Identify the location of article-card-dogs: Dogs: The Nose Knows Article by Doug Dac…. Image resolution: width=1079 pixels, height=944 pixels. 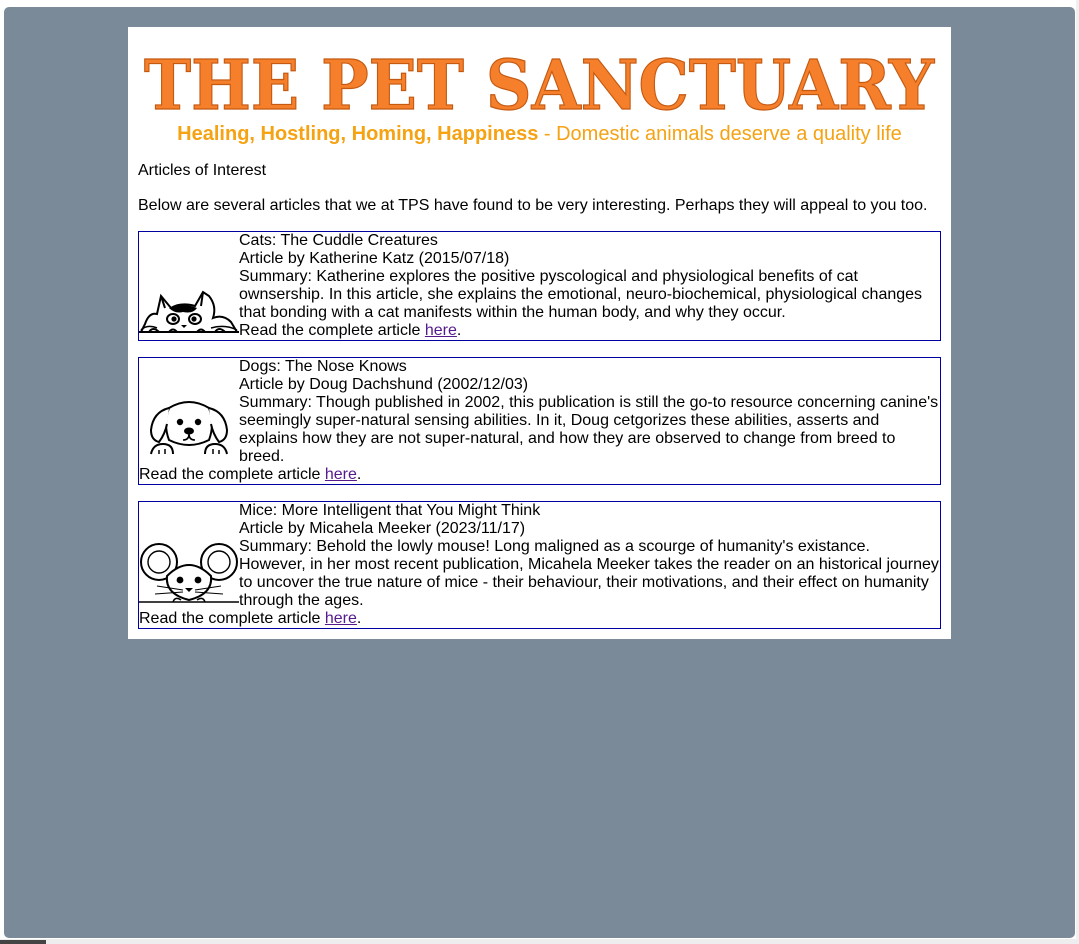
(539, 421).